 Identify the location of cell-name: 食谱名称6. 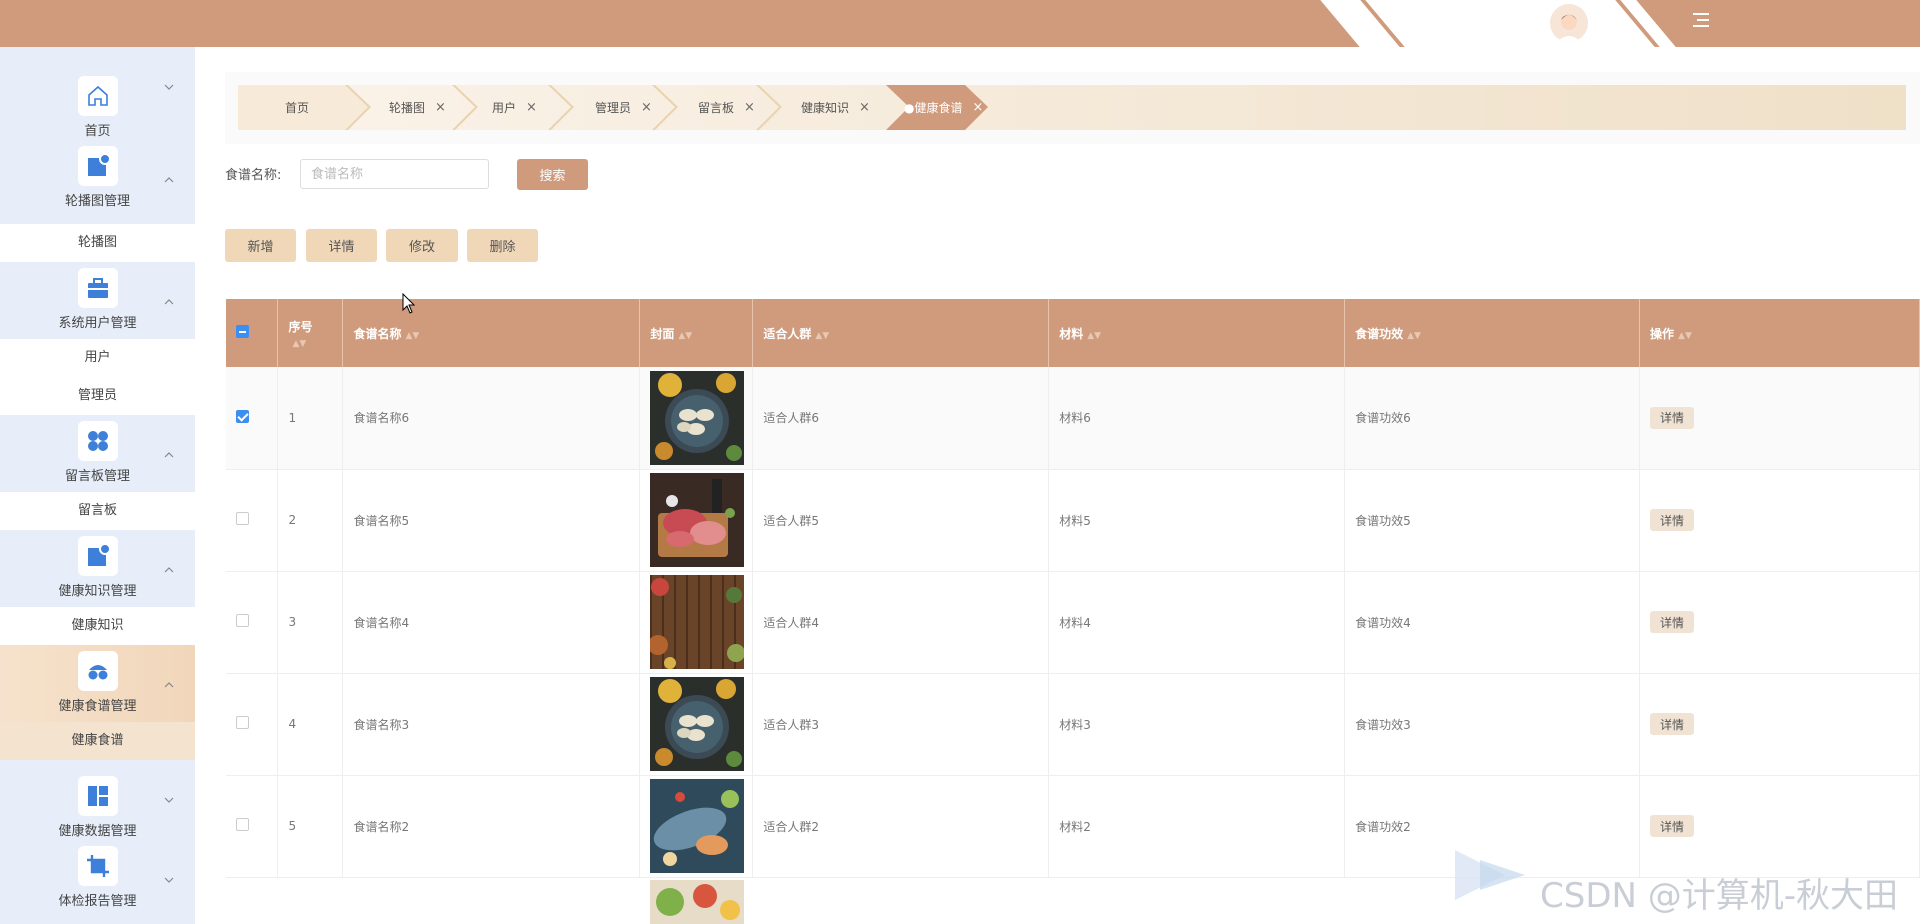
(491, 418).